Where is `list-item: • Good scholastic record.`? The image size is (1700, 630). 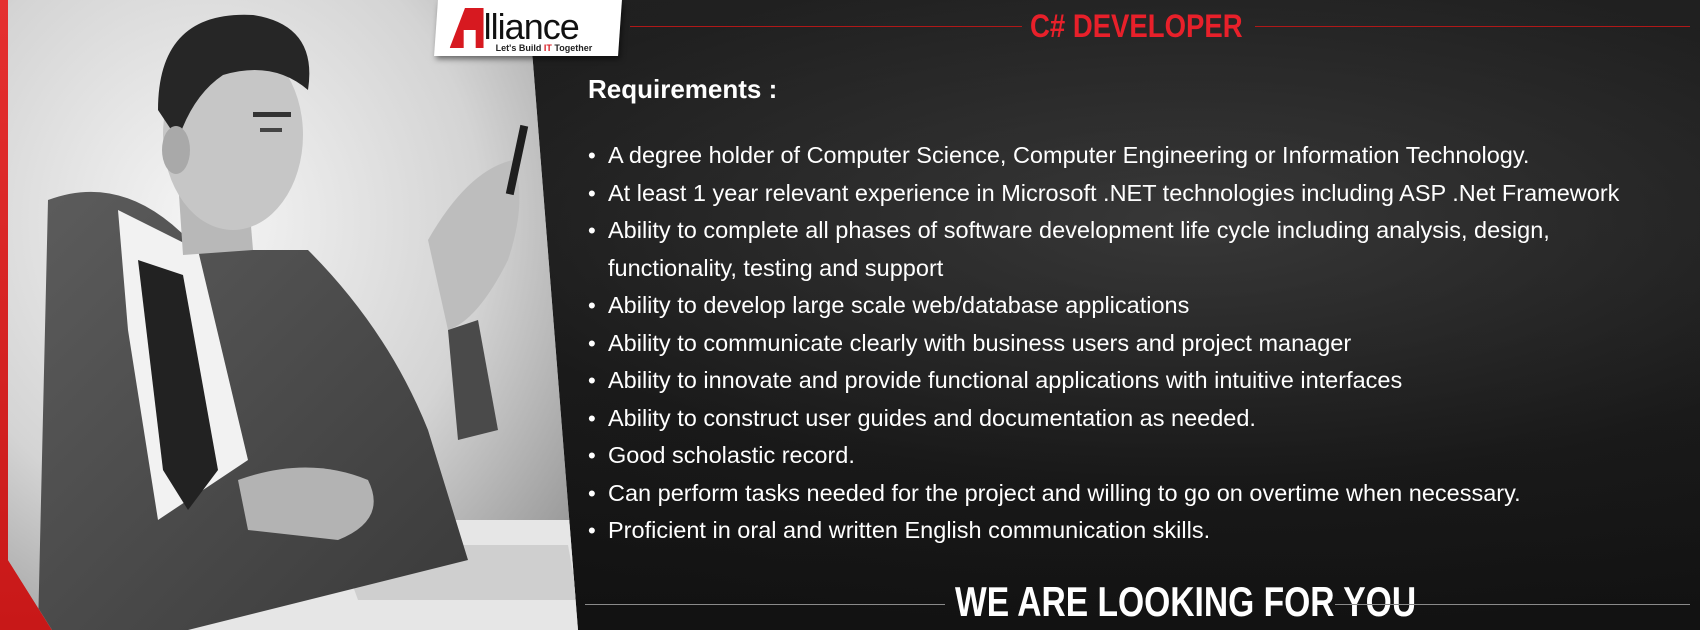
list-item: • Good scholastic record. is located at coordinates (721, 455).